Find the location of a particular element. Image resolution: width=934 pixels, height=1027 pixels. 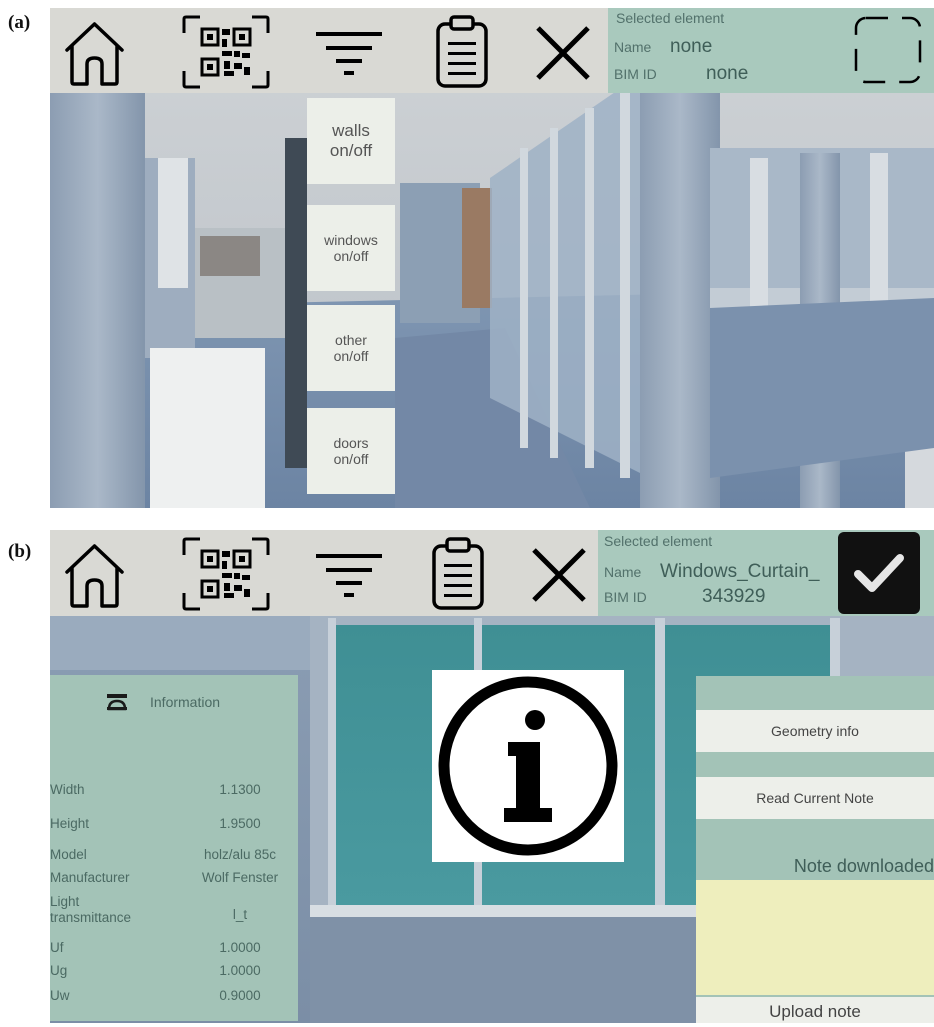

toolbar-a is located at coordinates (329, 50).